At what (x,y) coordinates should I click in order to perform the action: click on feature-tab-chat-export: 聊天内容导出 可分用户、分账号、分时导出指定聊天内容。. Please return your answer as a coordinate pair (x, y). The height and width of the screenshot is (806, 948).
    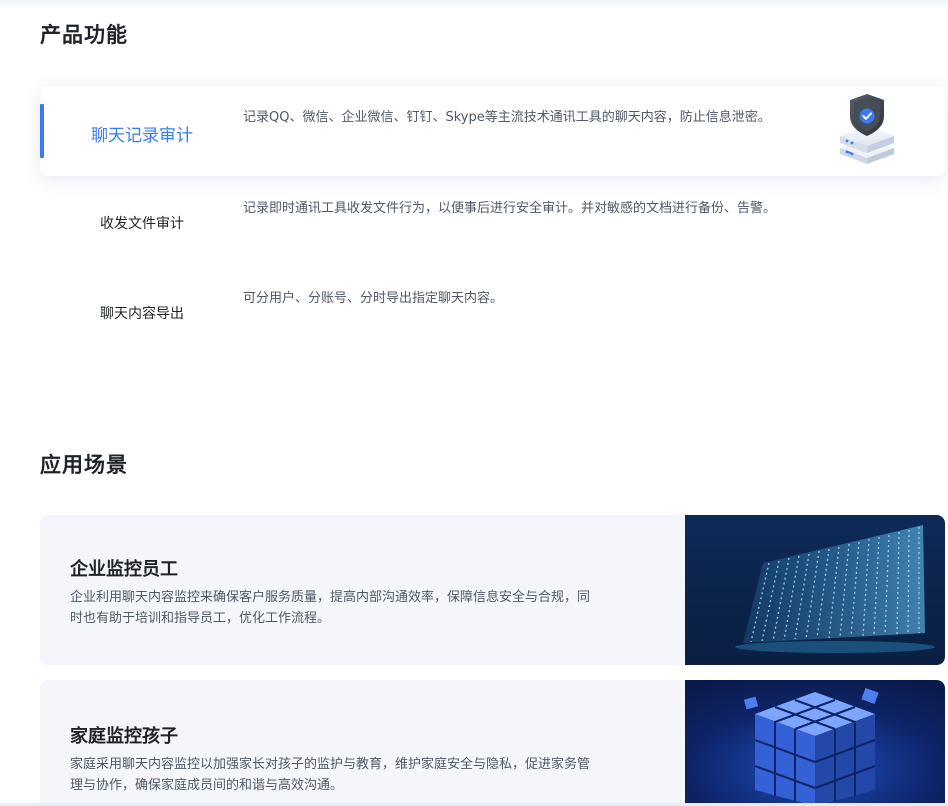
    Looking at the image, I should click on (493, 311).